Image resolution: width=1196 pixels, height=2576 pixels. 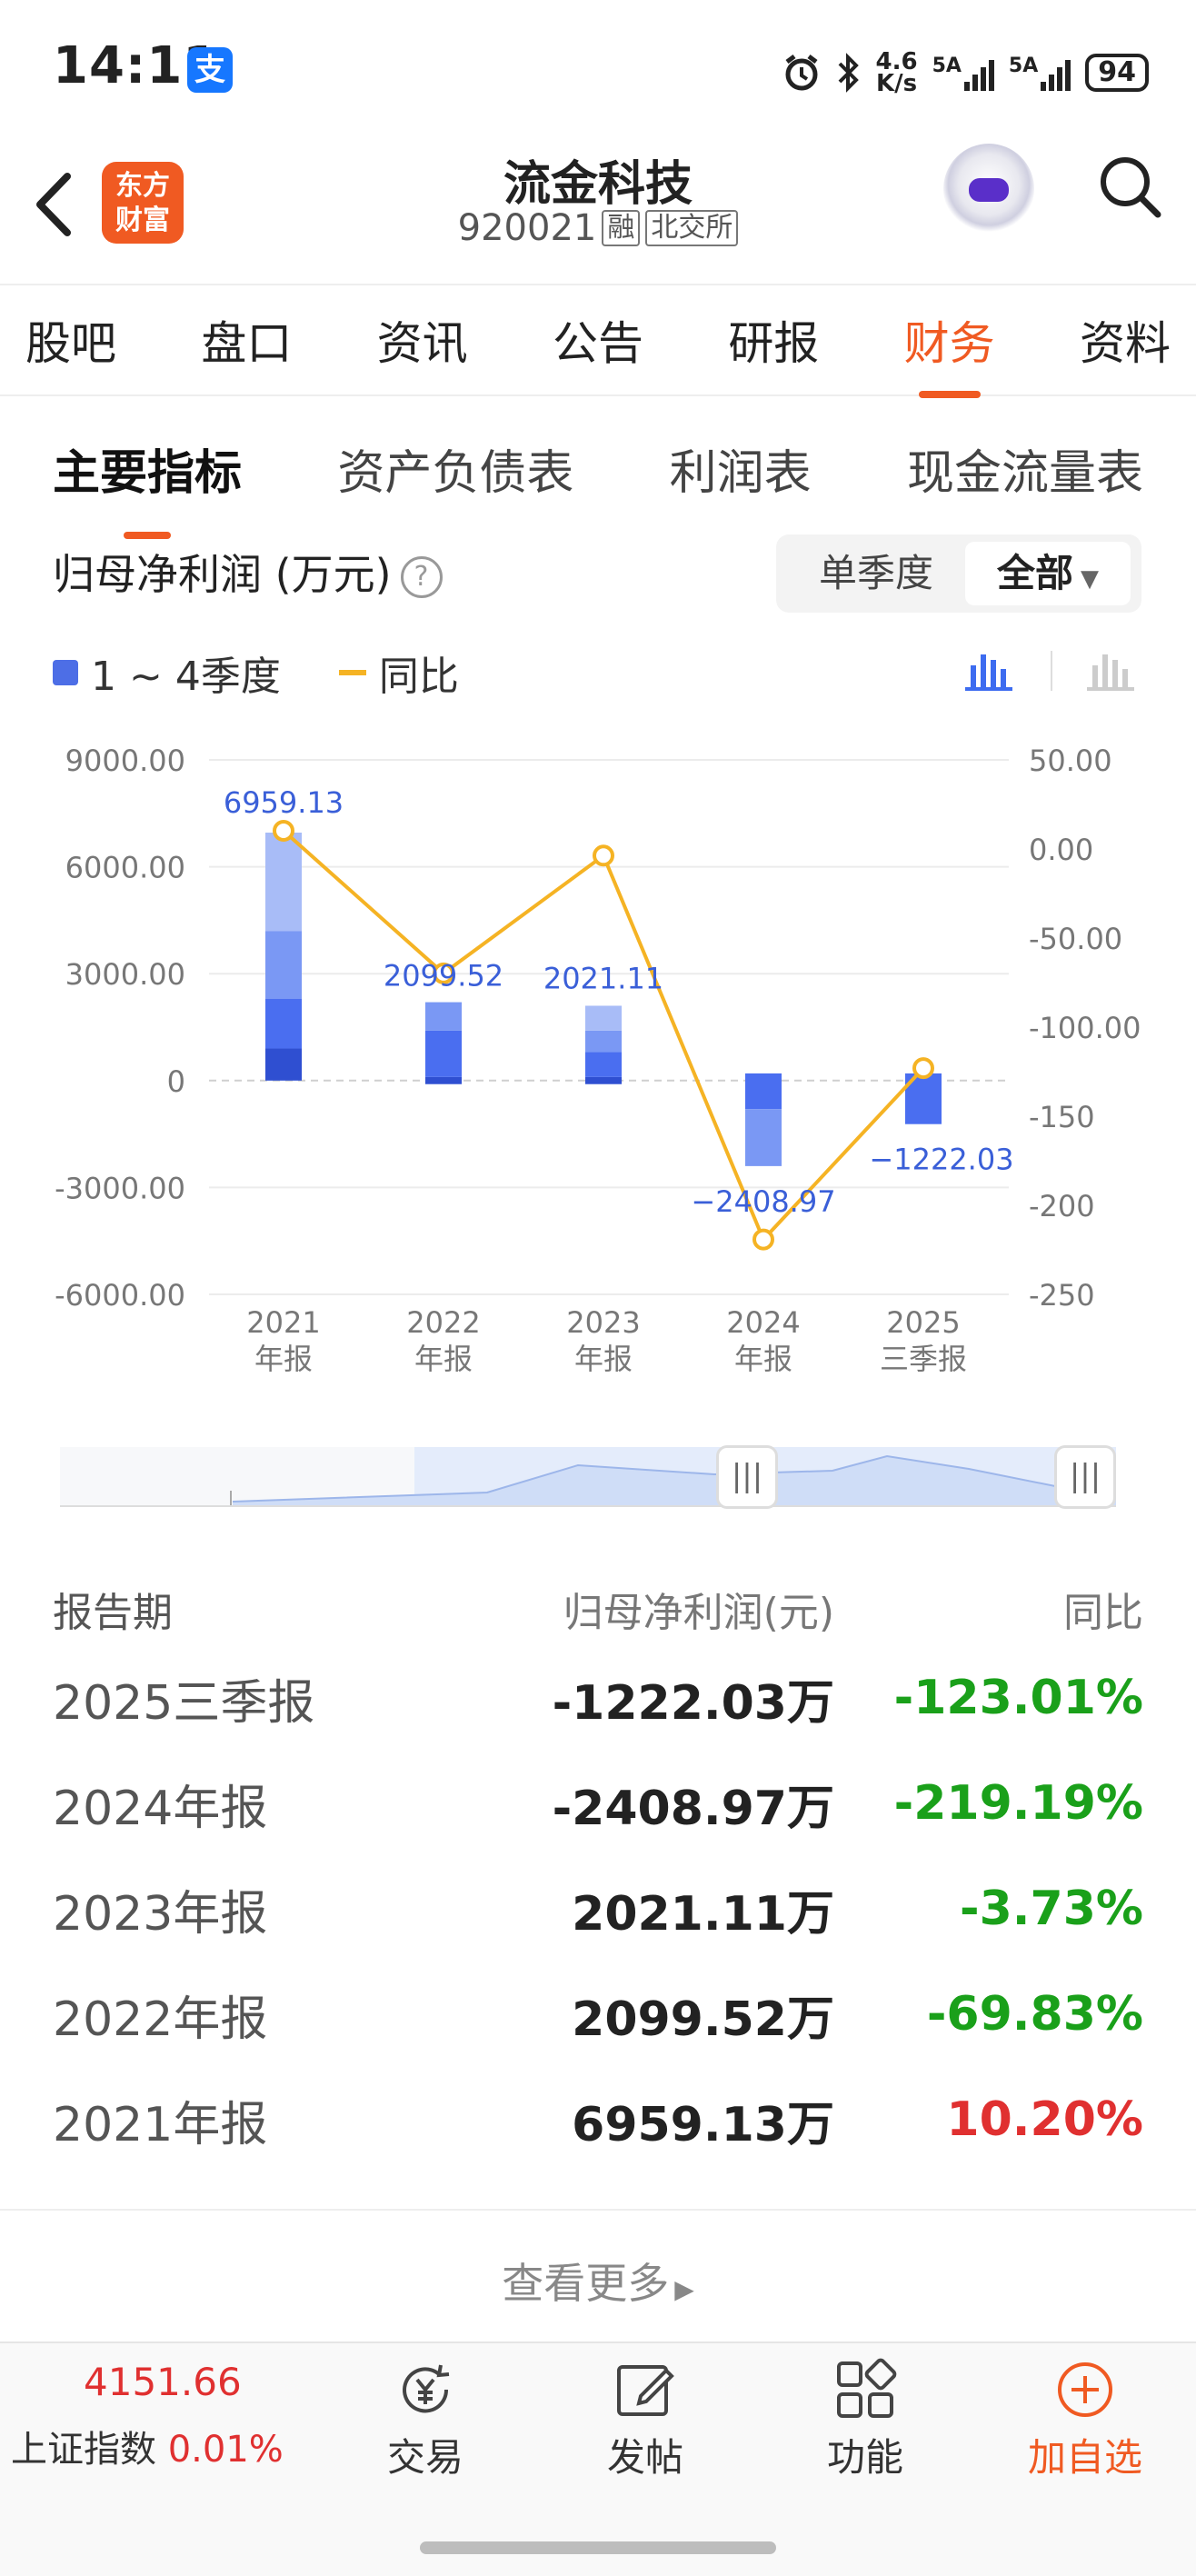 What do you see at coordinates (598, 469) in the screenshot?
I see `finance-sub-tabs: 主要指标 资产负债表 利润表 现金流量表` at bounding box center [598, 469].